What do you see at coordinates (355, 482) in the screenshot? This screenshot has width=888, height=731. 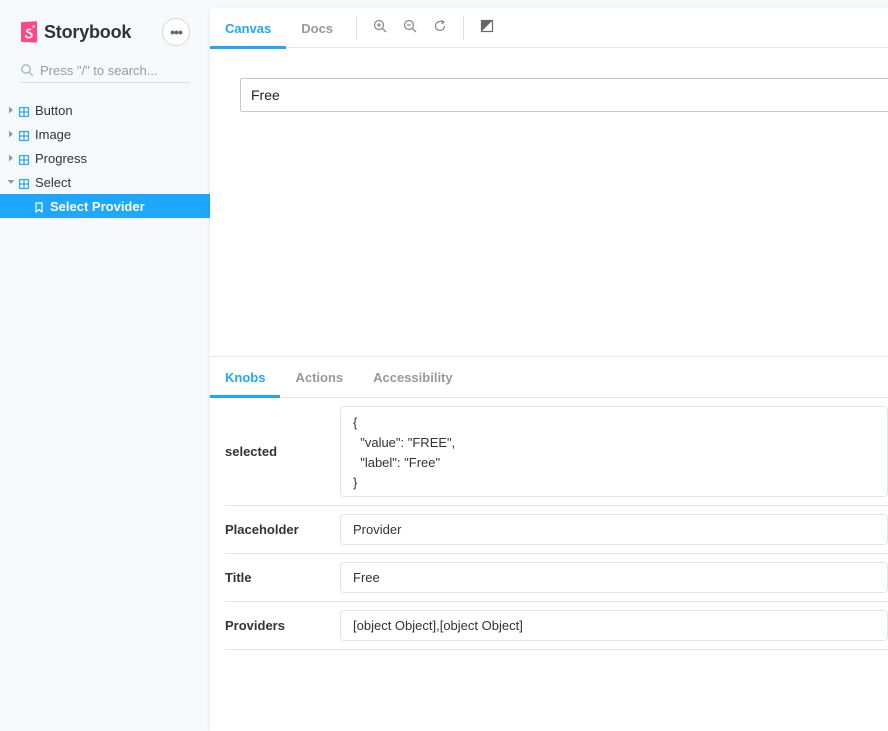 I see `json-line: }` at bounding box center [355, 482].